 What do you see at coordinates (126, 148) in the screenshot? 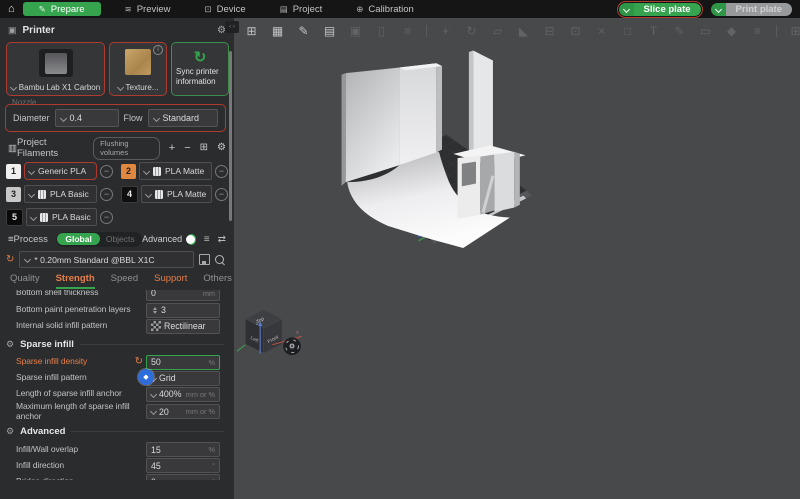
I see `flushing-volumes-button: Flushing volumes` at bounding box center [126, 148].